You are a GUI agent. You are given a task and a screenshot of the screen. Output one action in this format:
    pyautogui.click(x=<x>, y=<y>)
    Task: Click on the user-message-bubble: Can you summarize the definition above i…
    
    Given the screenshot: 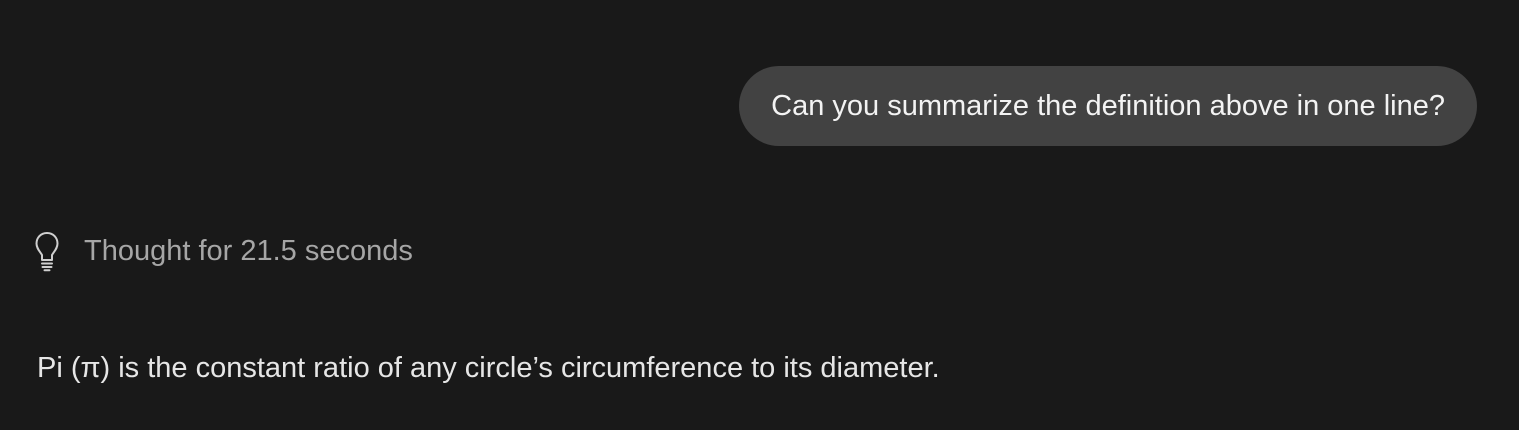 What is the action you would take?
    pyautogui.click(x=1108, y=106)
    